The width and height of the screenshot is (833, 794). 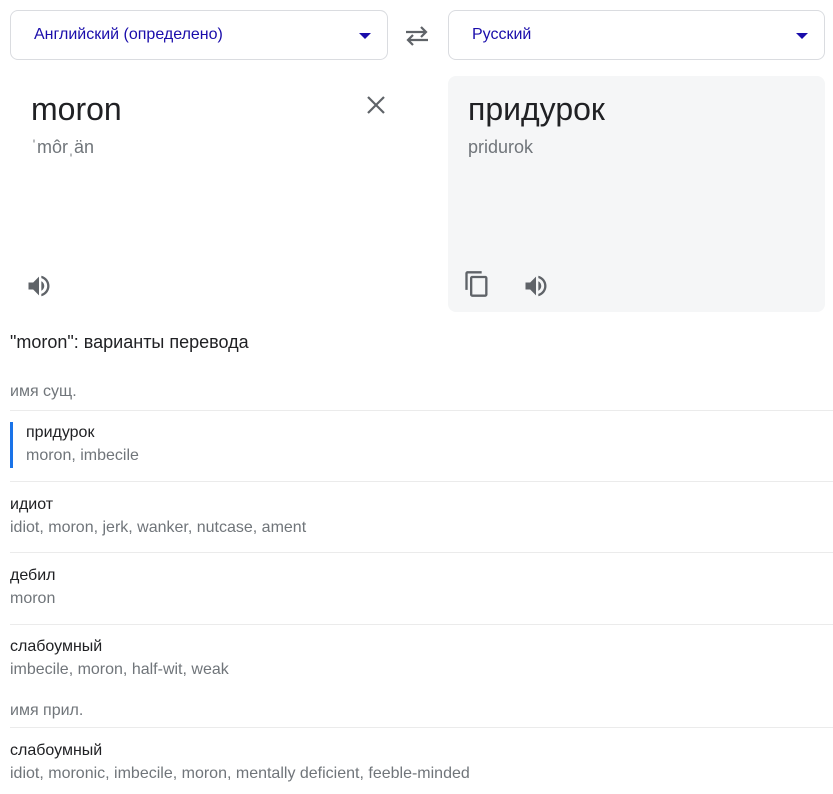 I want to click on source-language-label: Английский (определено), so click(x=128, y=34).